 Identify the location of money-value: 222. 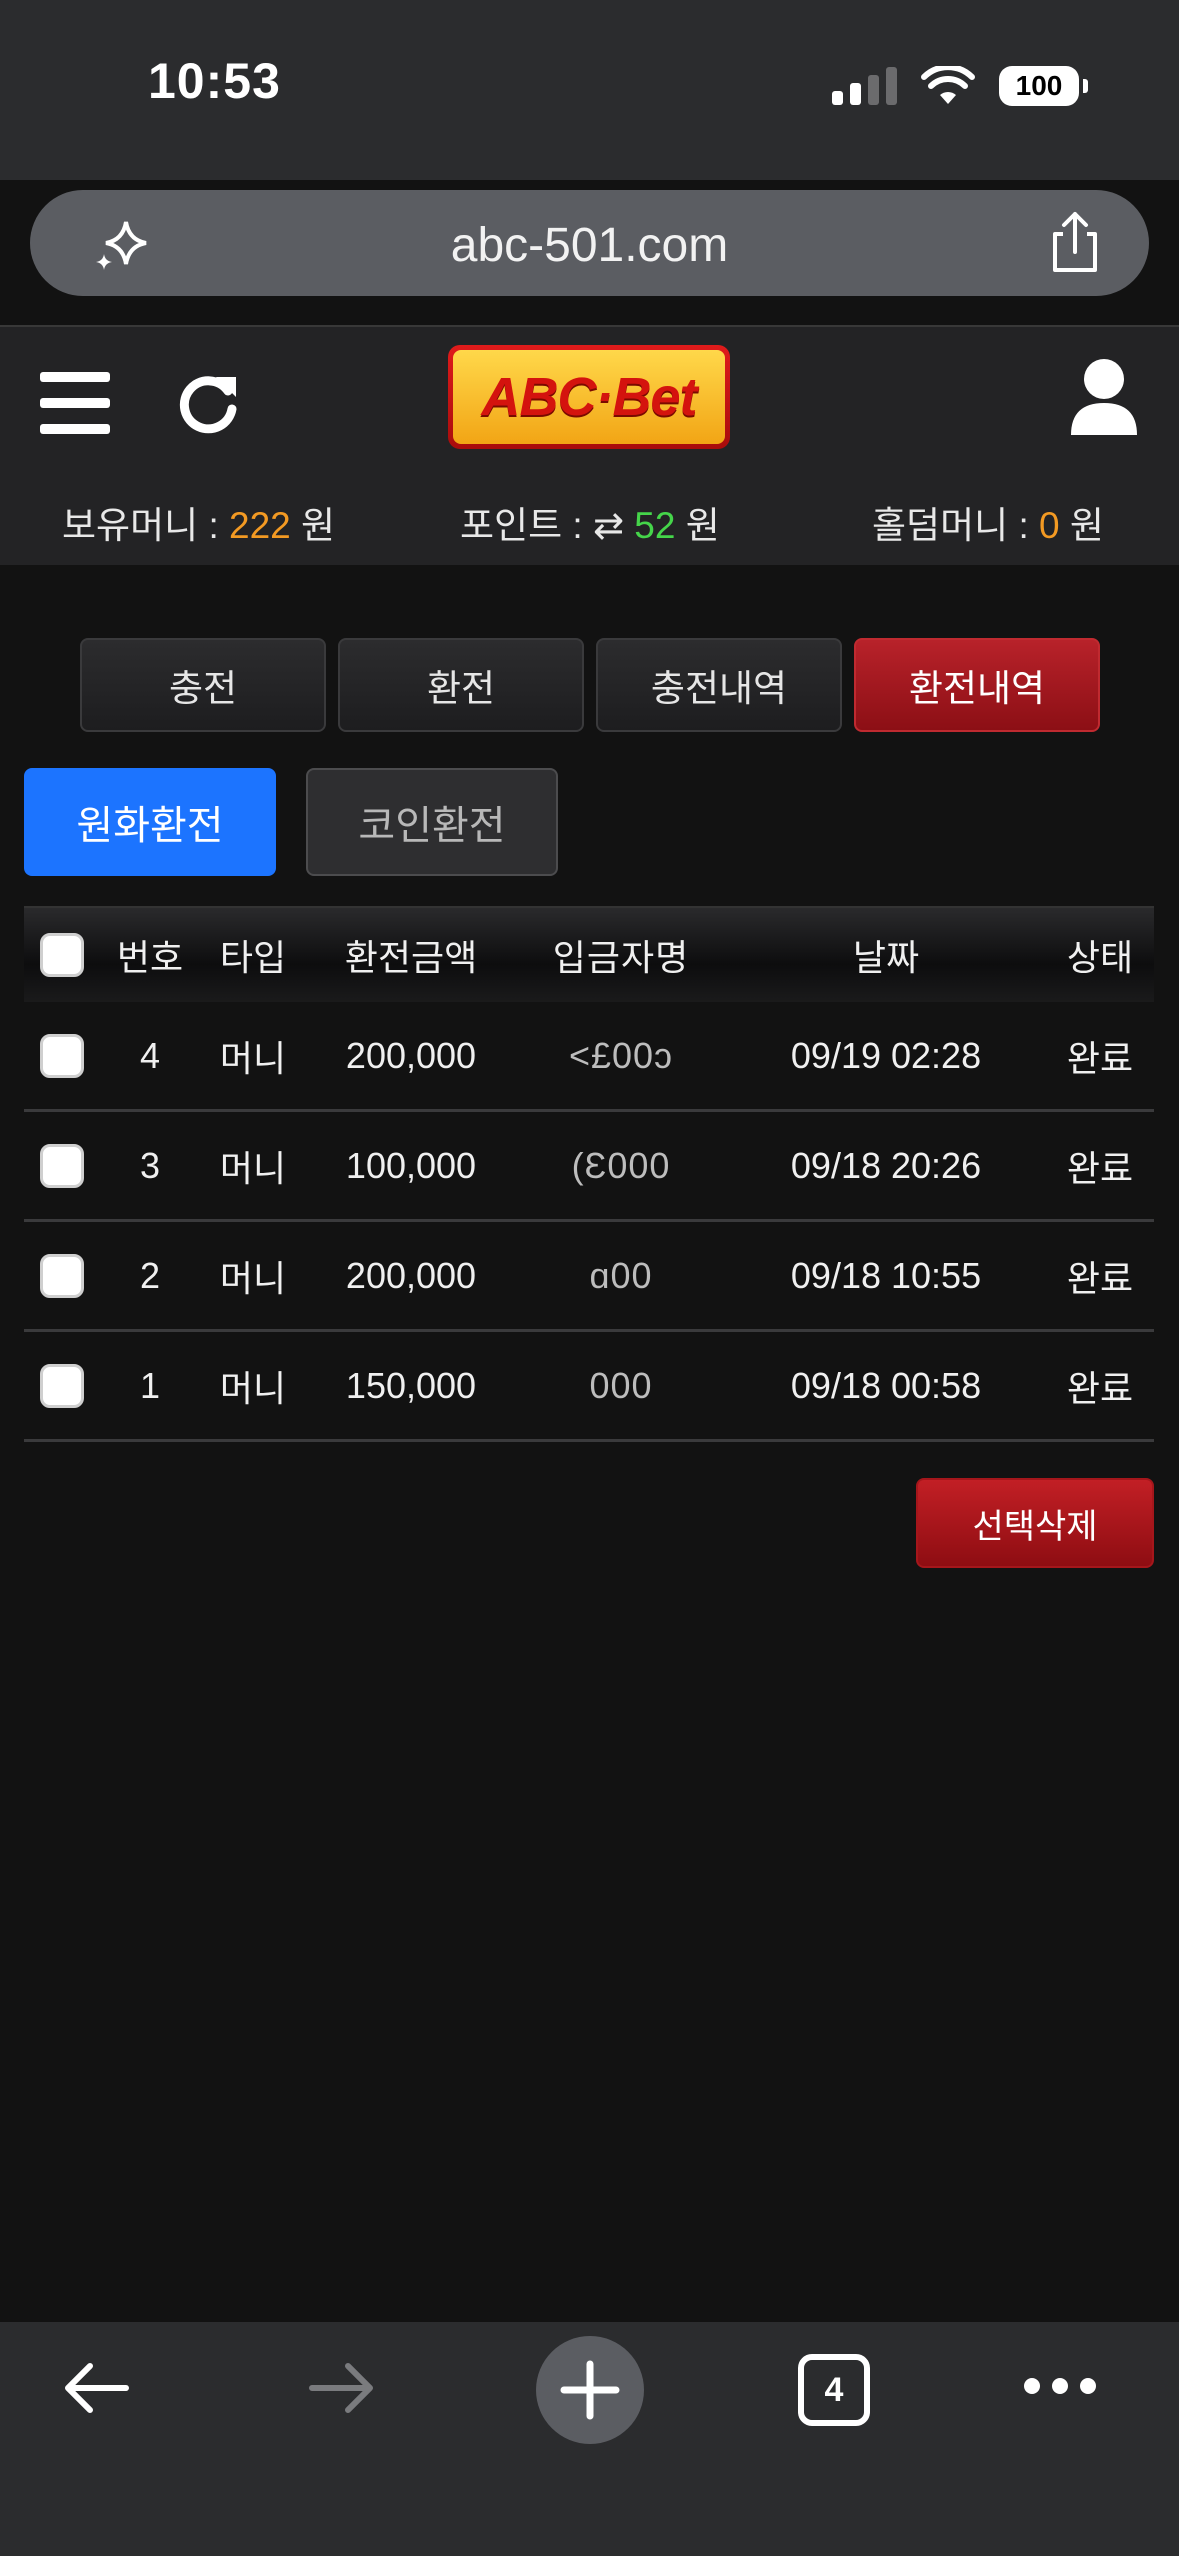
(260, 525).